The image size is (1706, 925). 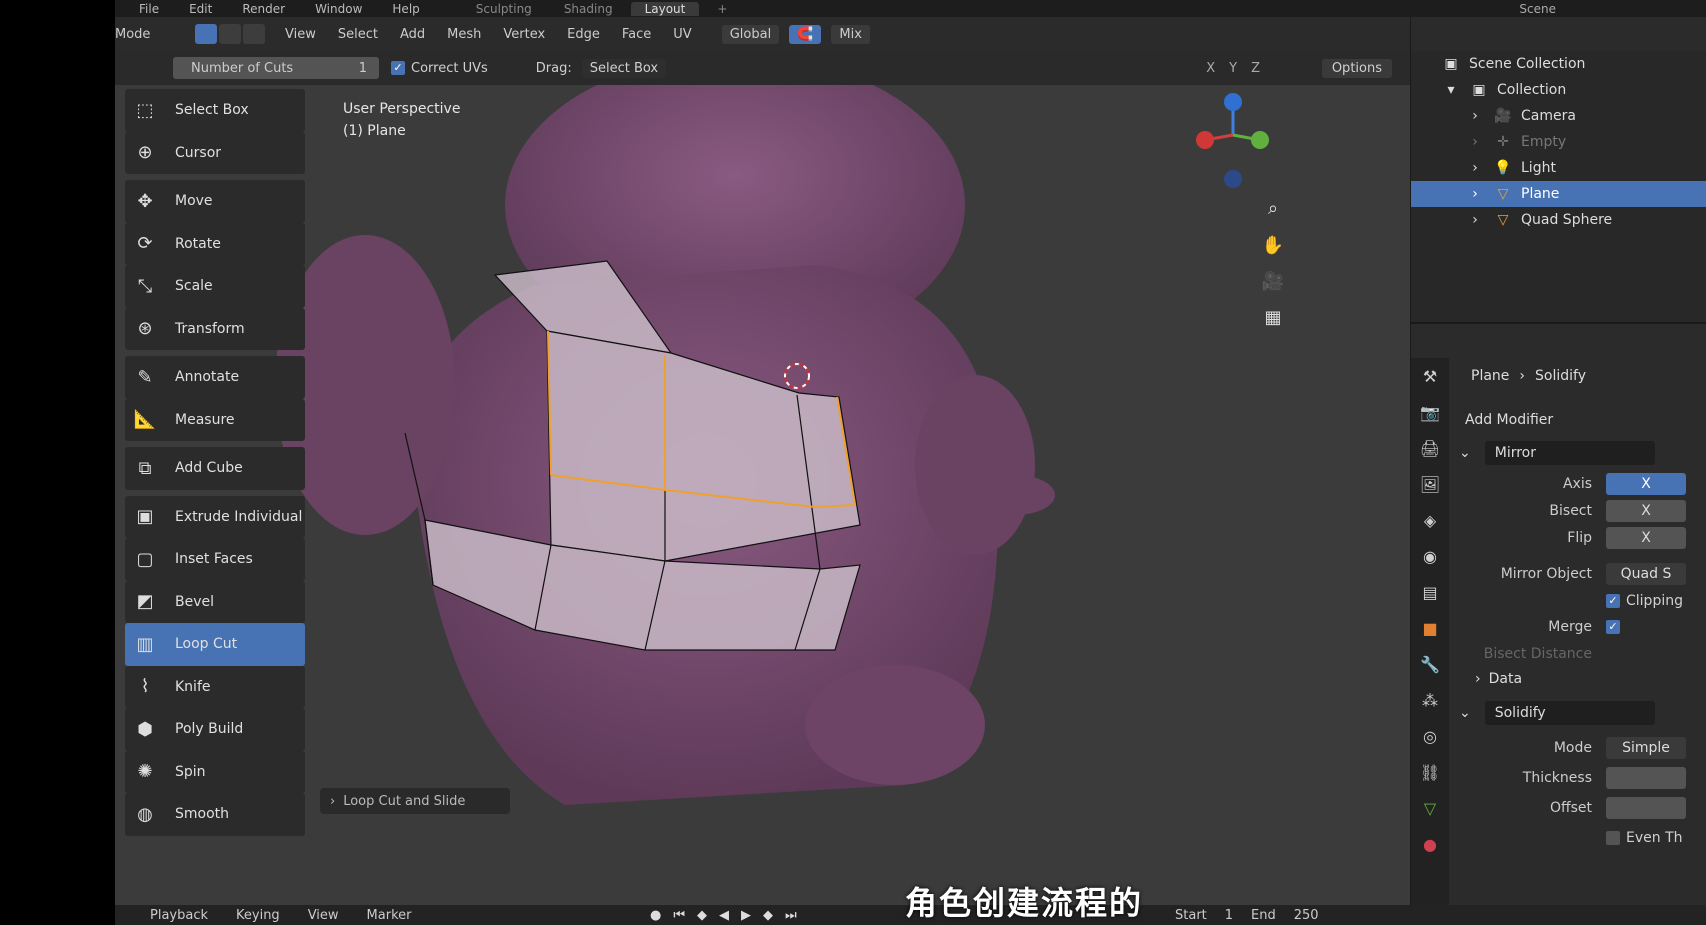 I want to click on play-reverse-icon: ◀, so click(x=724, y=915).